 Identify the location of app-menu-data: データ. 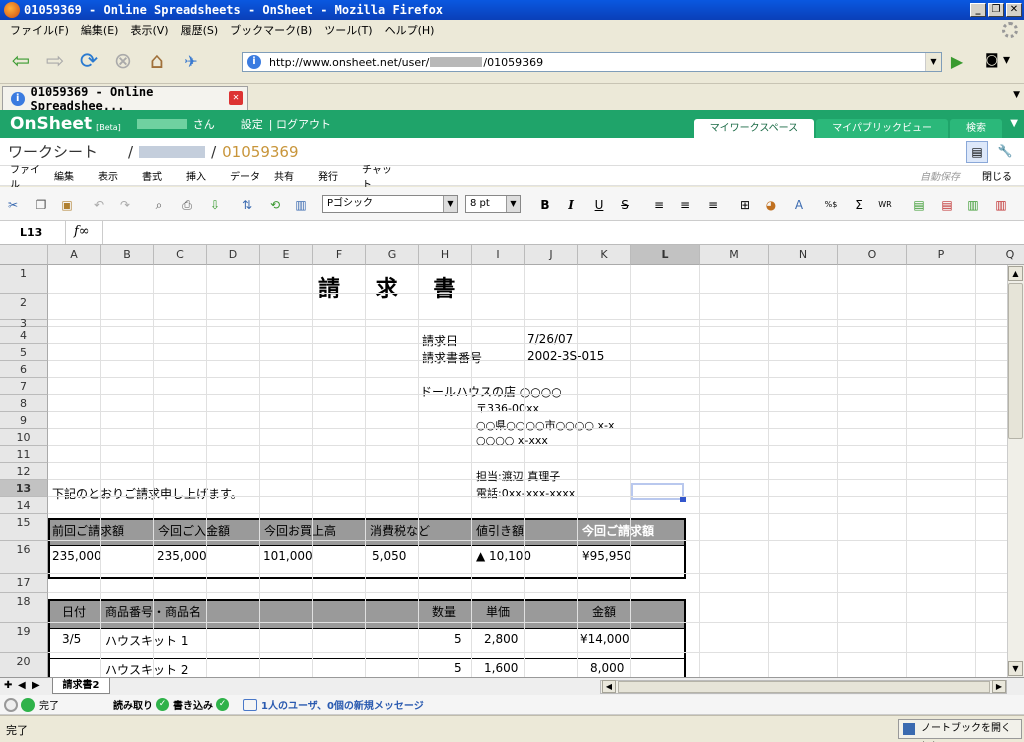
(242, 175).